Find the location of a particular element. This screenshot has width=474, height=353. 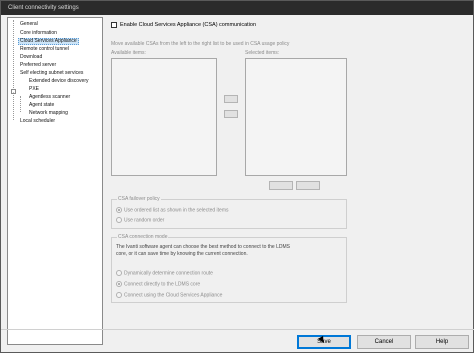

tree-item-self-electing-subnet-services: Self electing subnet services is located at coordinates (51, 73).